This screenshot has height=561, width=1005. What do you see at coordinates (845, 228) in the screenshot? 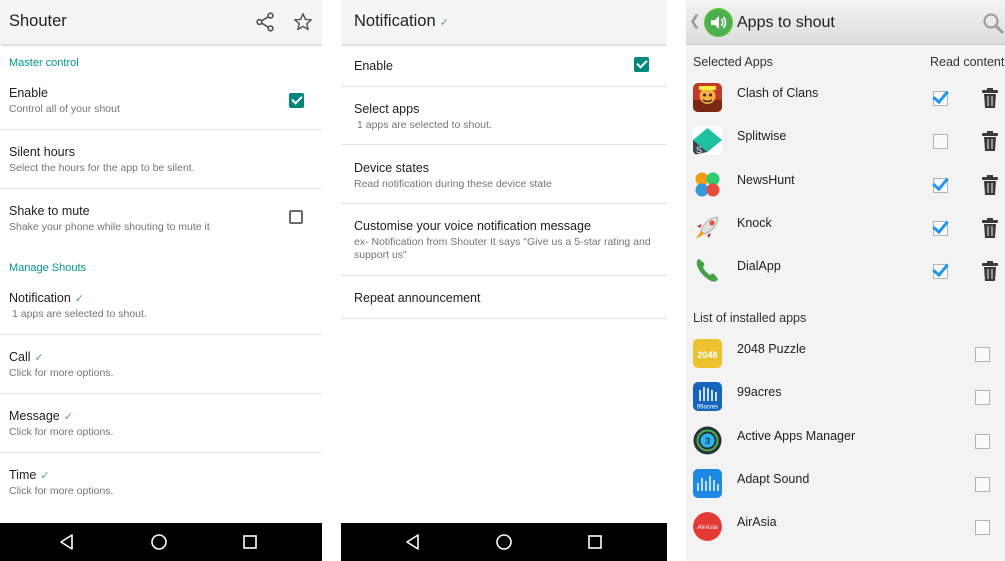
I see `selected-app-row: Knock` at bounding box center [845, 228].